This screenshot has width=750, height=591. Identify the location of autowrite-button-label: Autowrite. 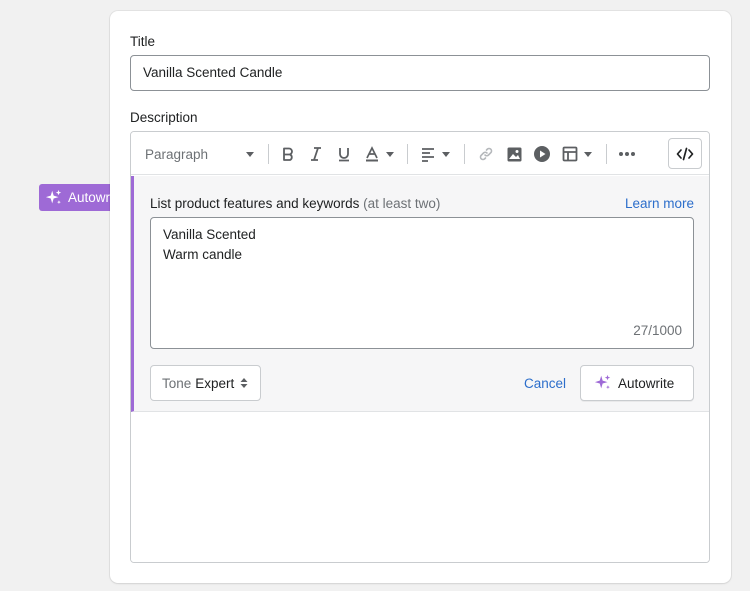
(646, 383).